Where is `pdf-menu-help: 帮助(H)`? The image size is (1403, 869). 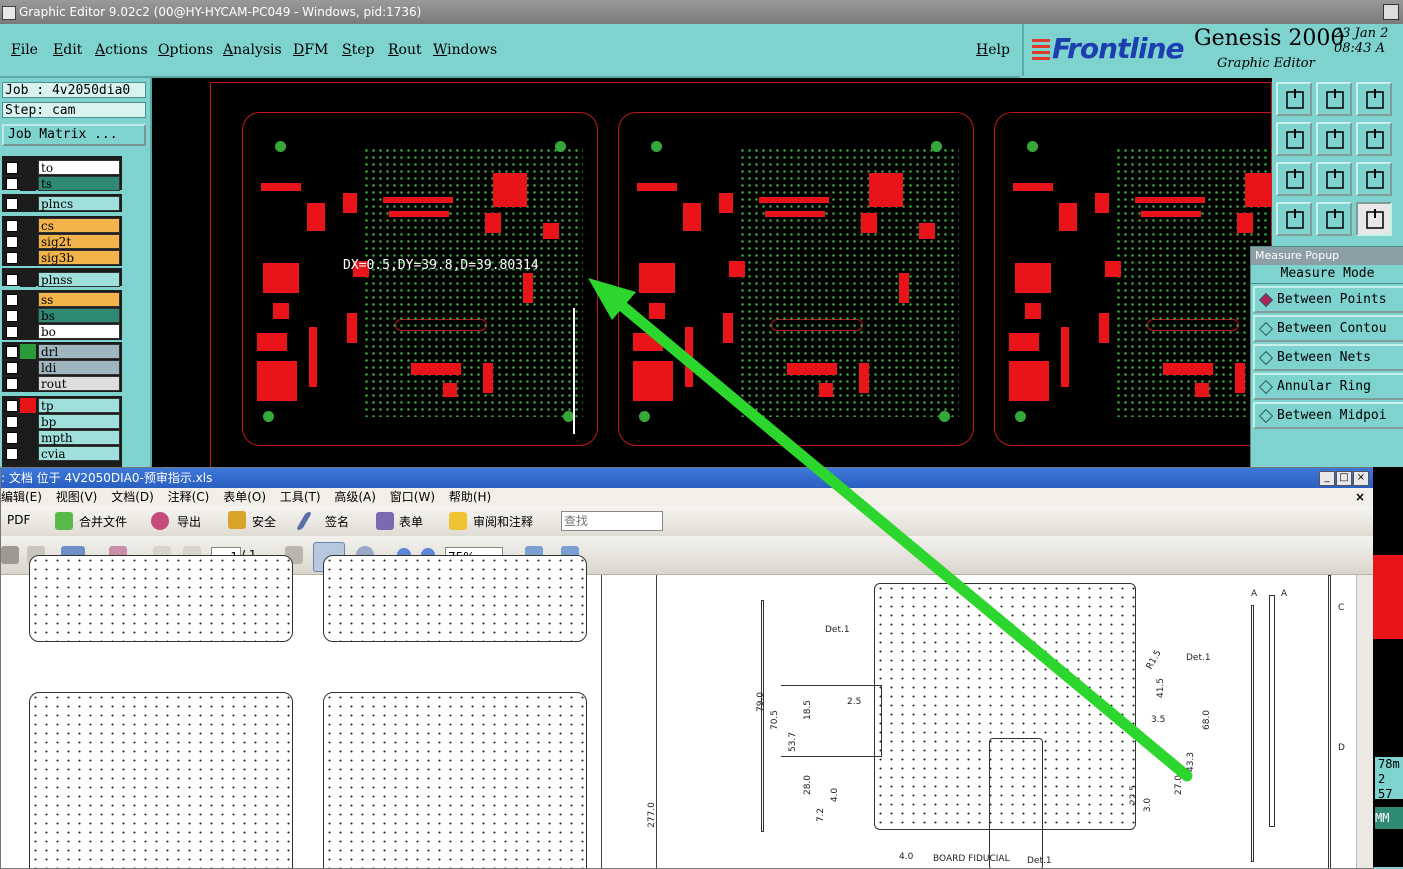 pdf-menu-help: 帮助(H) is located at coordinates (470, 497).